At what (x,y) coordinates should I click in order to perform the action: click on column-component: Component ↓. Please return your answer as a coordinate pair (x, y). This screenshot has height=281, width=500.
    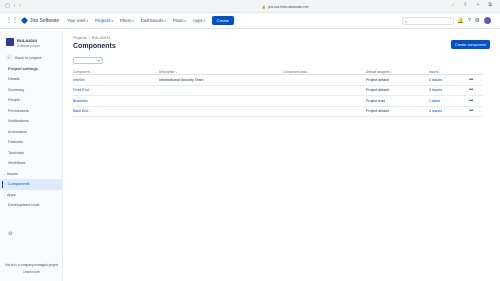
    Looking at the image, I should click on (116, 72).